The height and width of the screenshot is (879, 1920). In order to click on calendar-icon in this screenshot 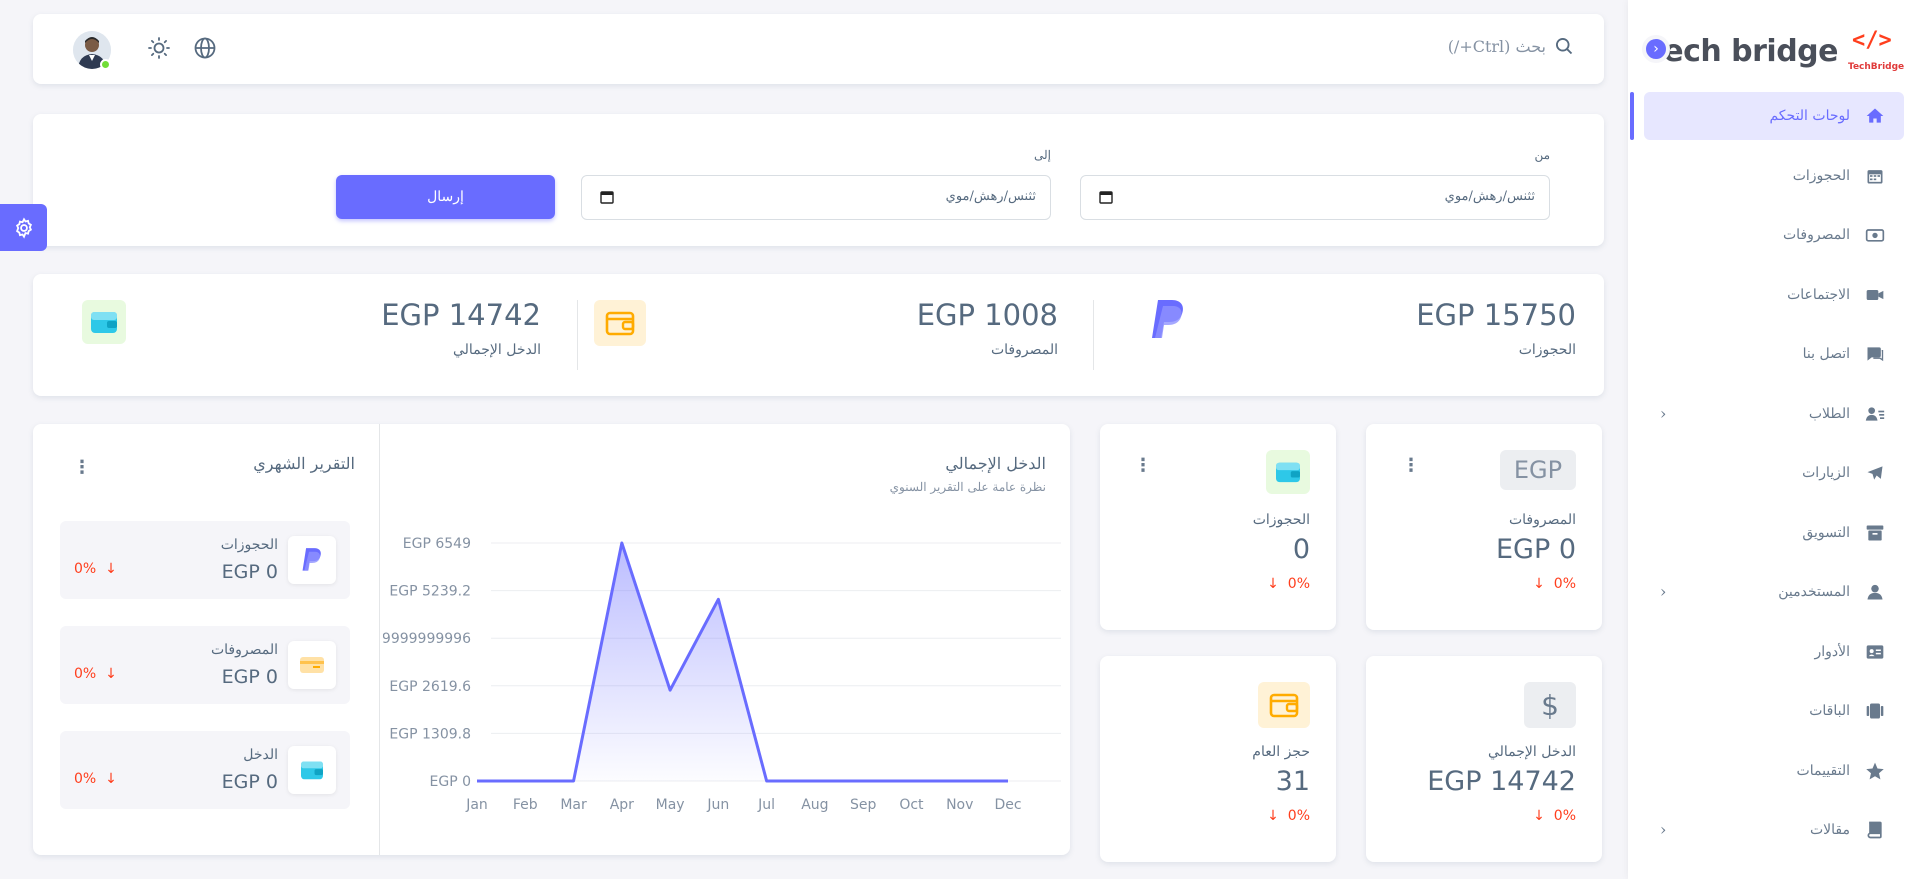, I will do `click(1106, 197)`.